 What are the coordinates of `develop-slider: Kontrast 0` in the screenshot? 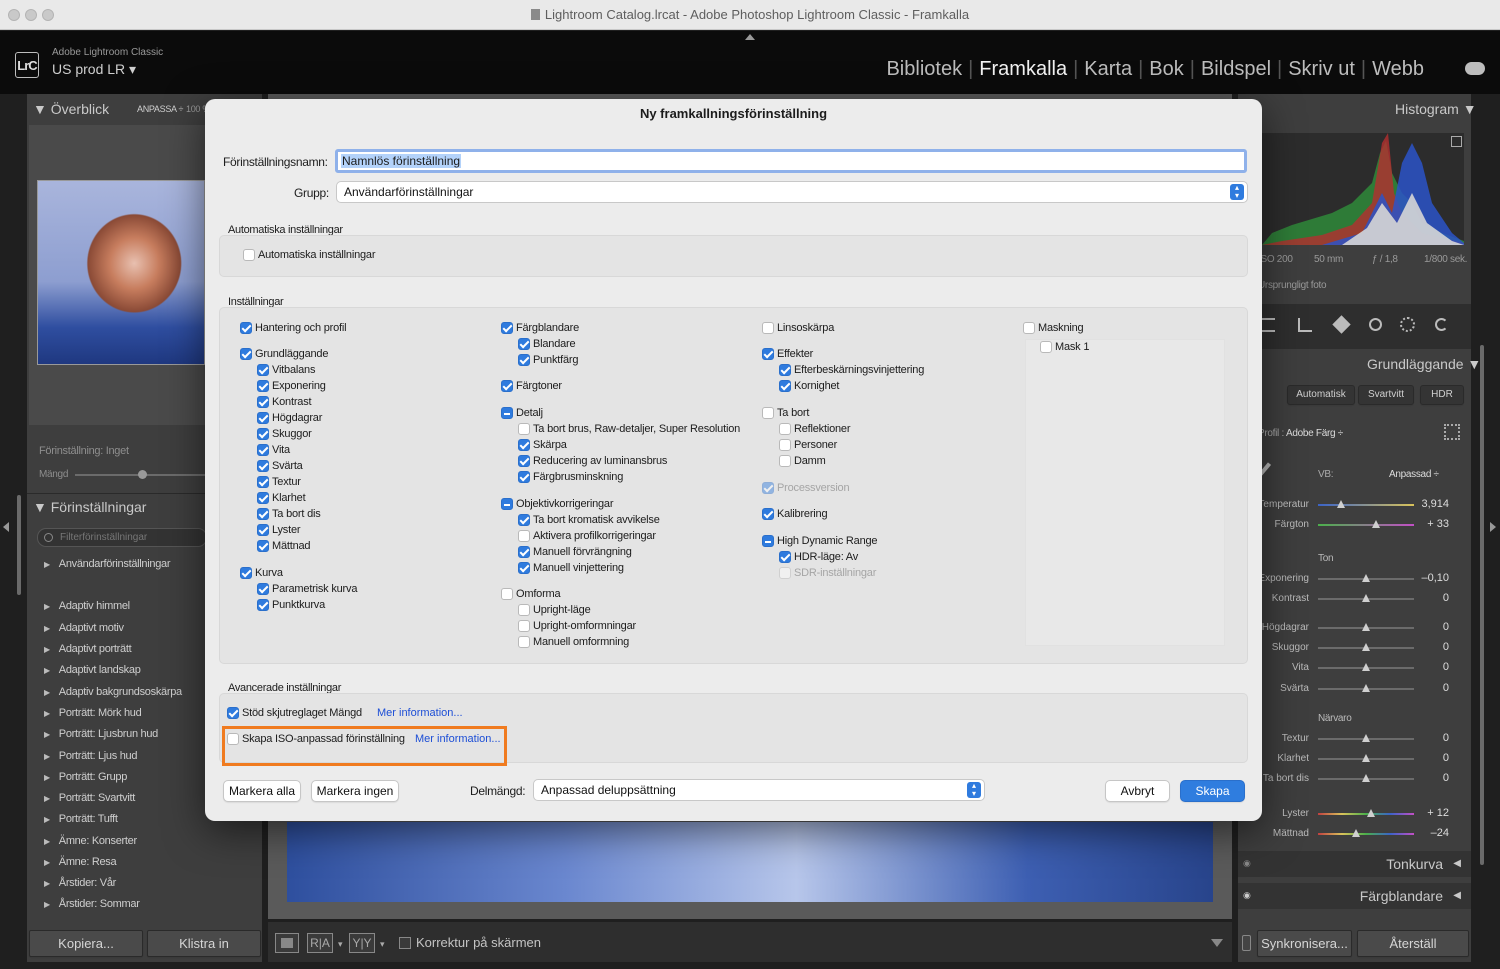 It's located at (1354, 599).